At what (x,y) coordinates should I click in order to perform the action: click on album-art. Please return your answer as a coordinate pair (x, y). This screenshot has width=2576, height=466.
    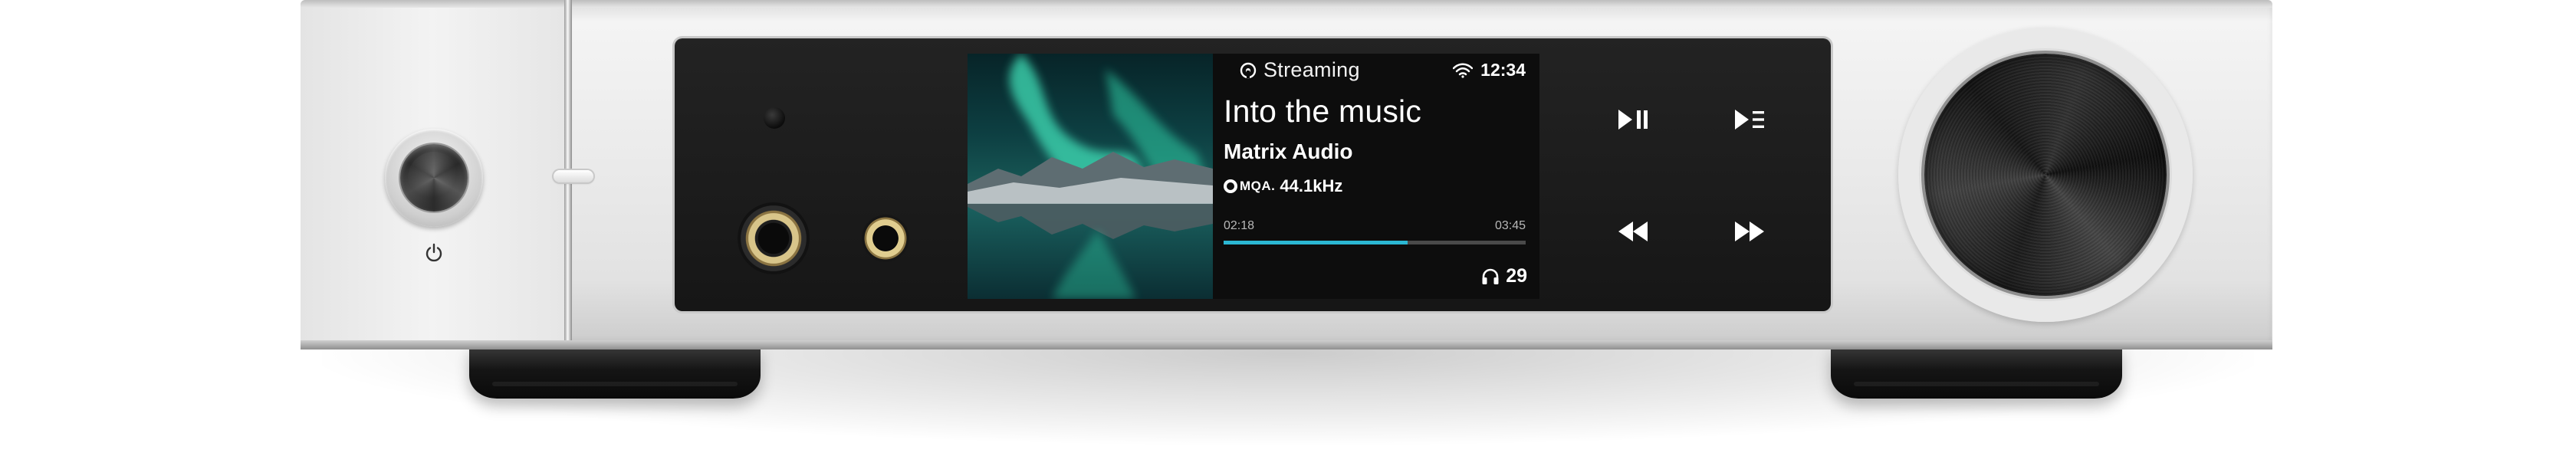
    Looking at the image, I should click on (1090, 176).